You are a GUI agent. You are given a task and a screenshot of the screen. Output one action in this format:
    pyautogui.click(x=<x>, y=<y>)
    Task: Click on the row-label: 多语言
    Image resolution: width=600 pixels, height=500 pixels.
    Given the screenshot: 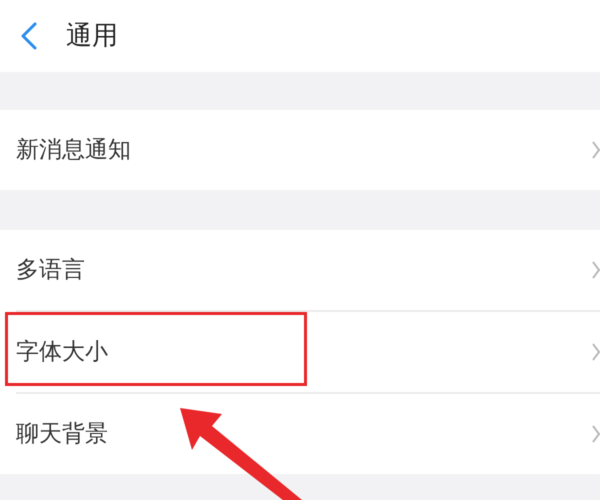 What is the action you would take?
    pyautogui.click(x=50, y=270)
    